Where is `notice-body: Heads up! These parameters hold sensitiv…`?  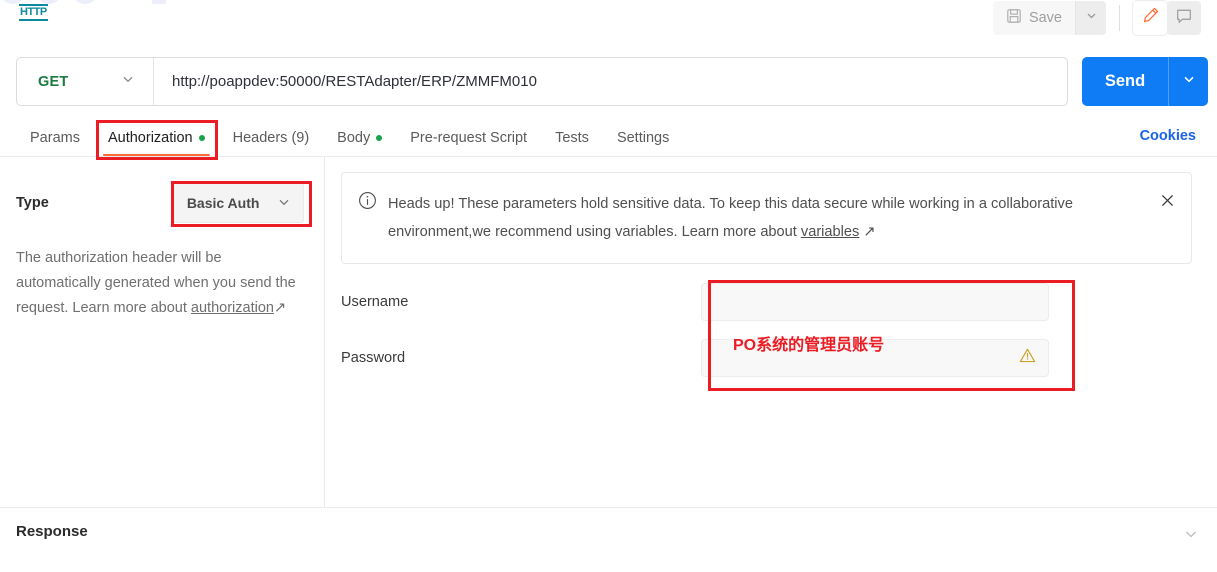
notice-body: Heads up! These parameters hold sensitiv… is located at coordinates (730, 218).